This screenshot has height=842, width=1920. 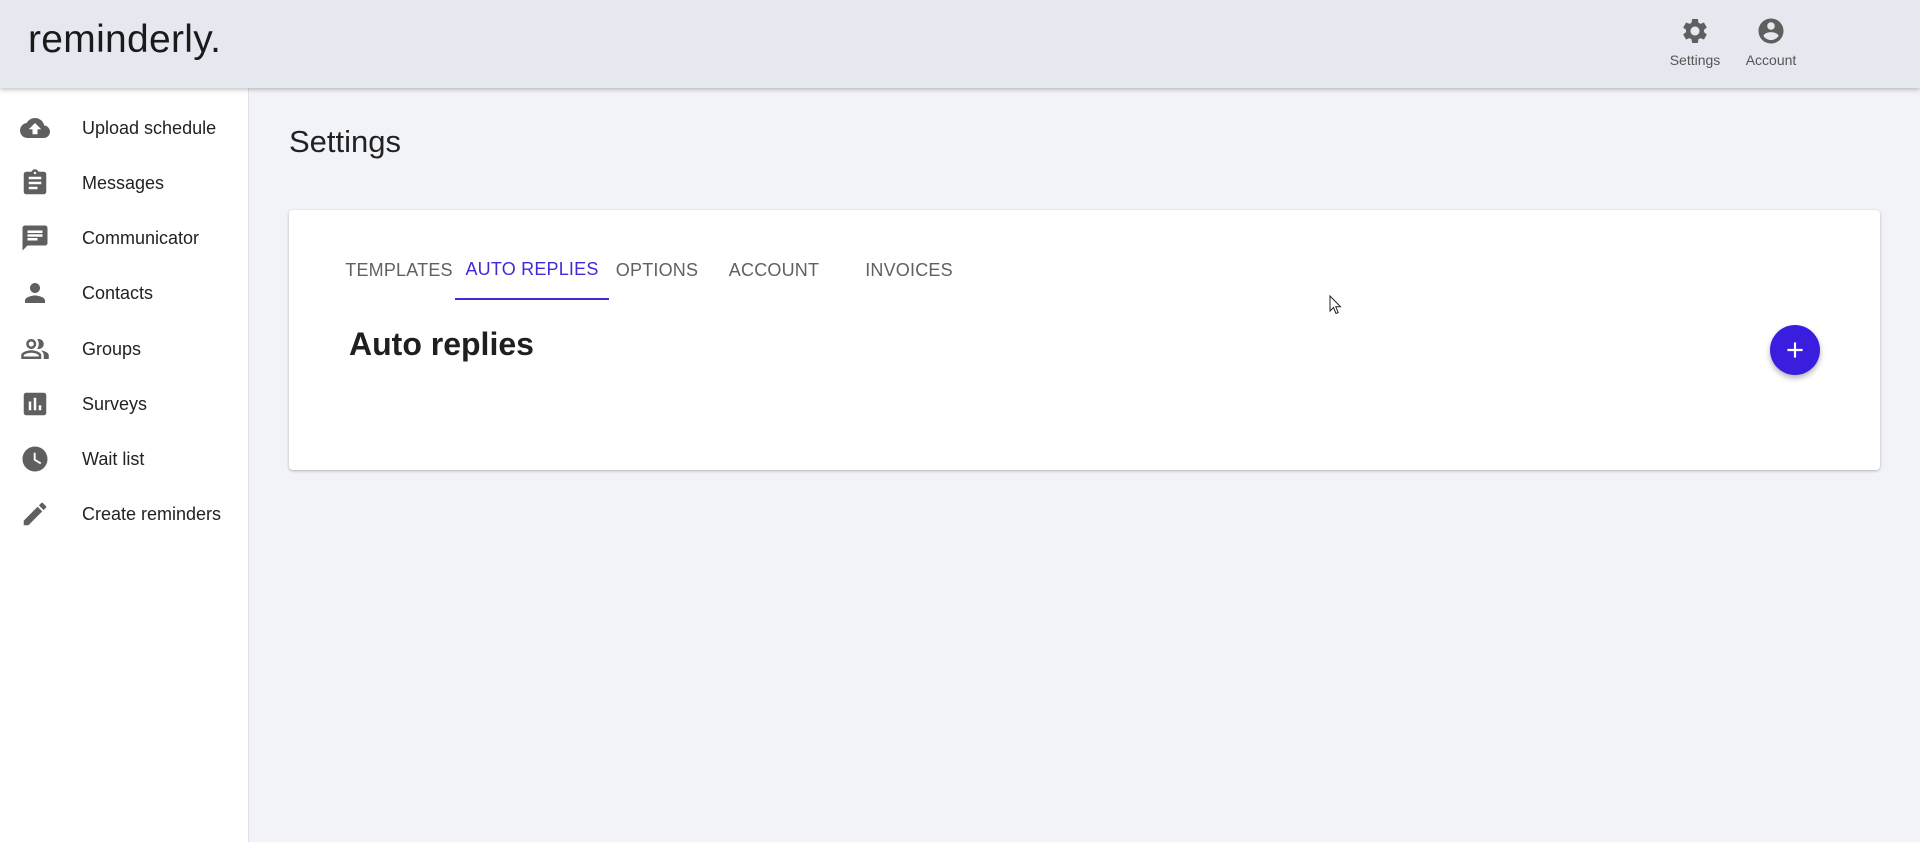 What do you see at coordinates (657, 270) in the screenshot?
I see `tab-options: OPTIONS` at bounding box center [657, 270].